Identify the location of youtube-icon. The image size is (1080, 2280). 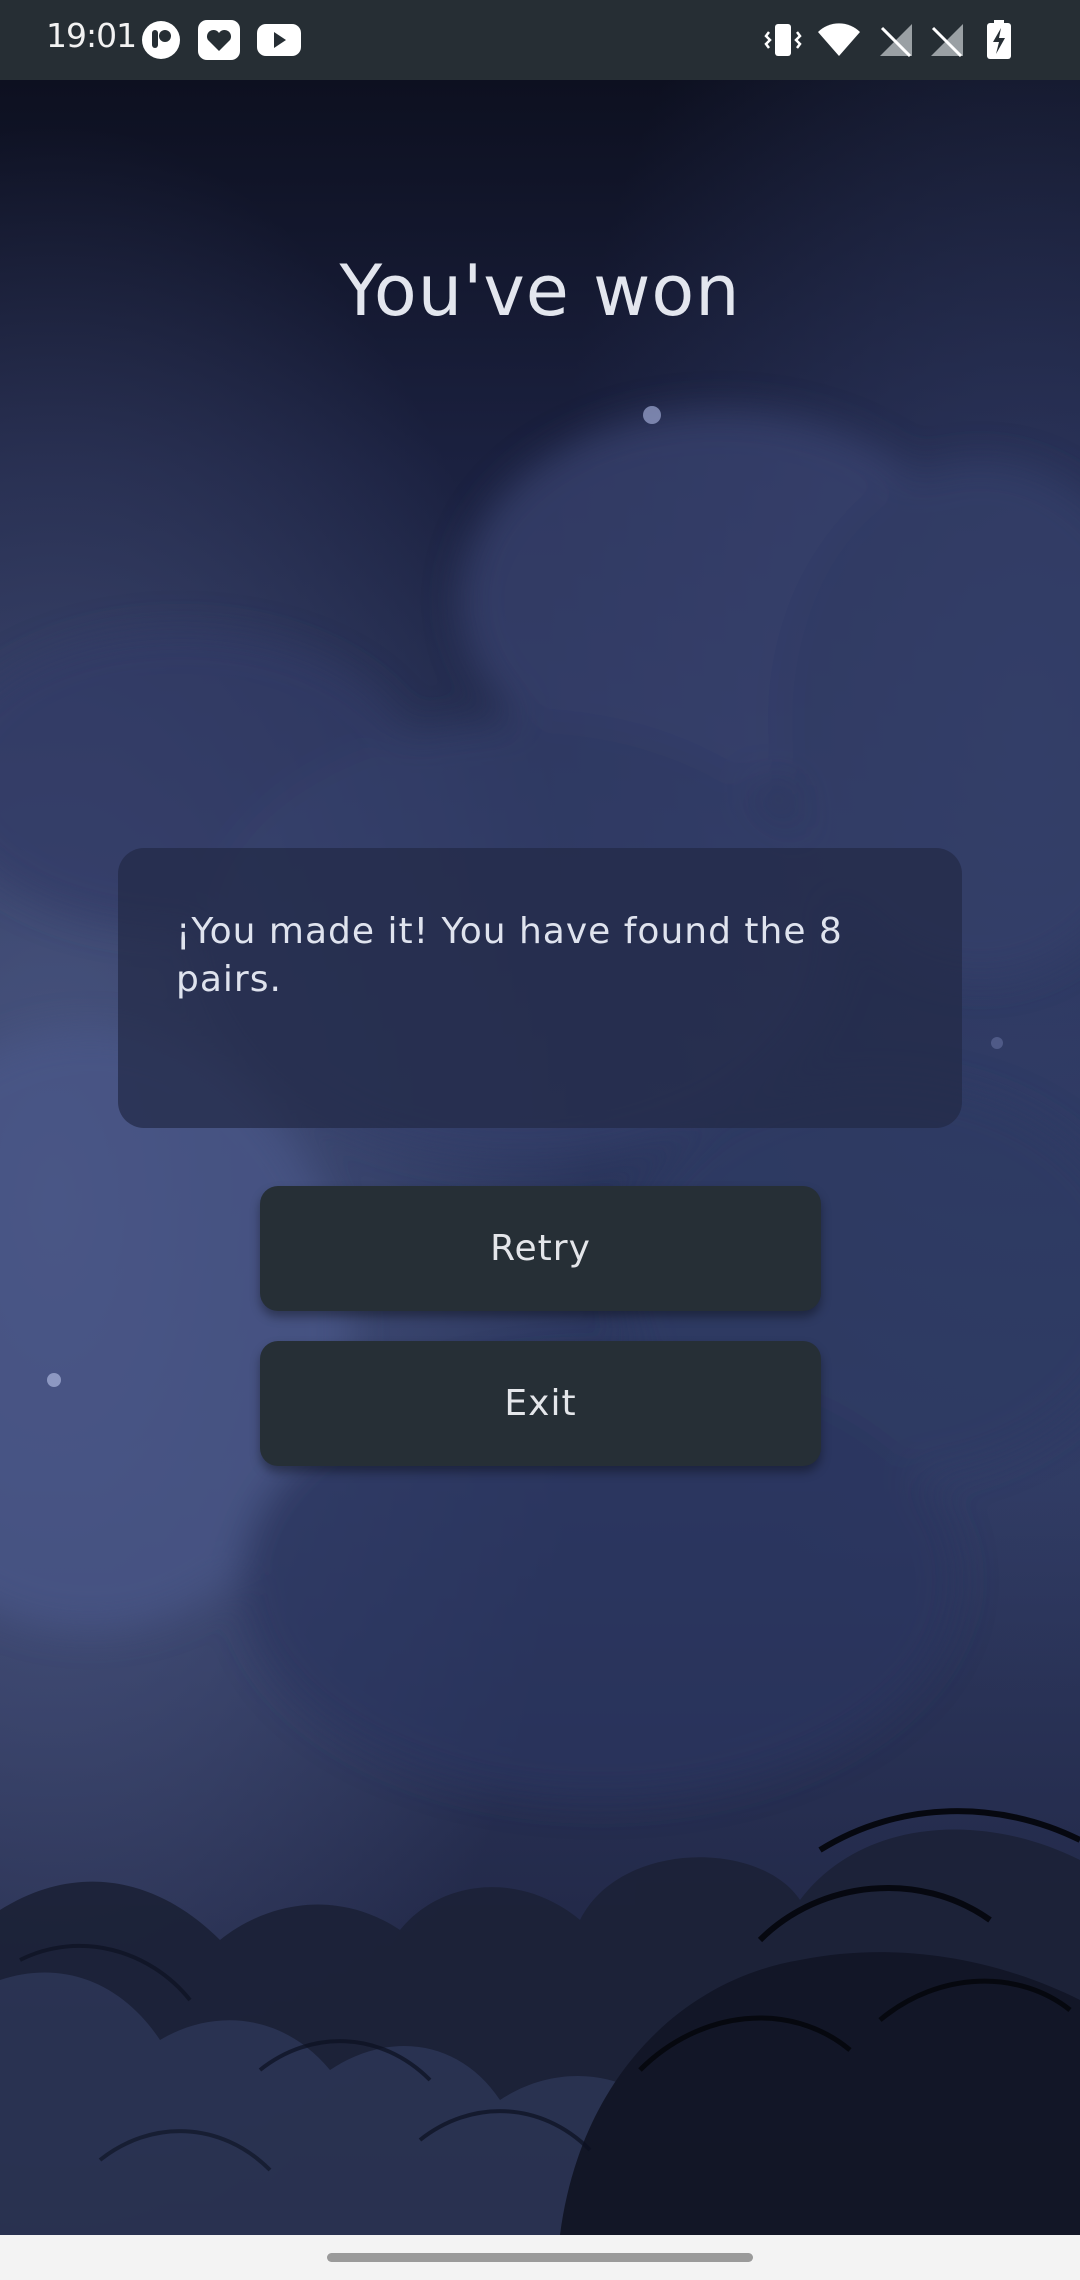
(279, 42).